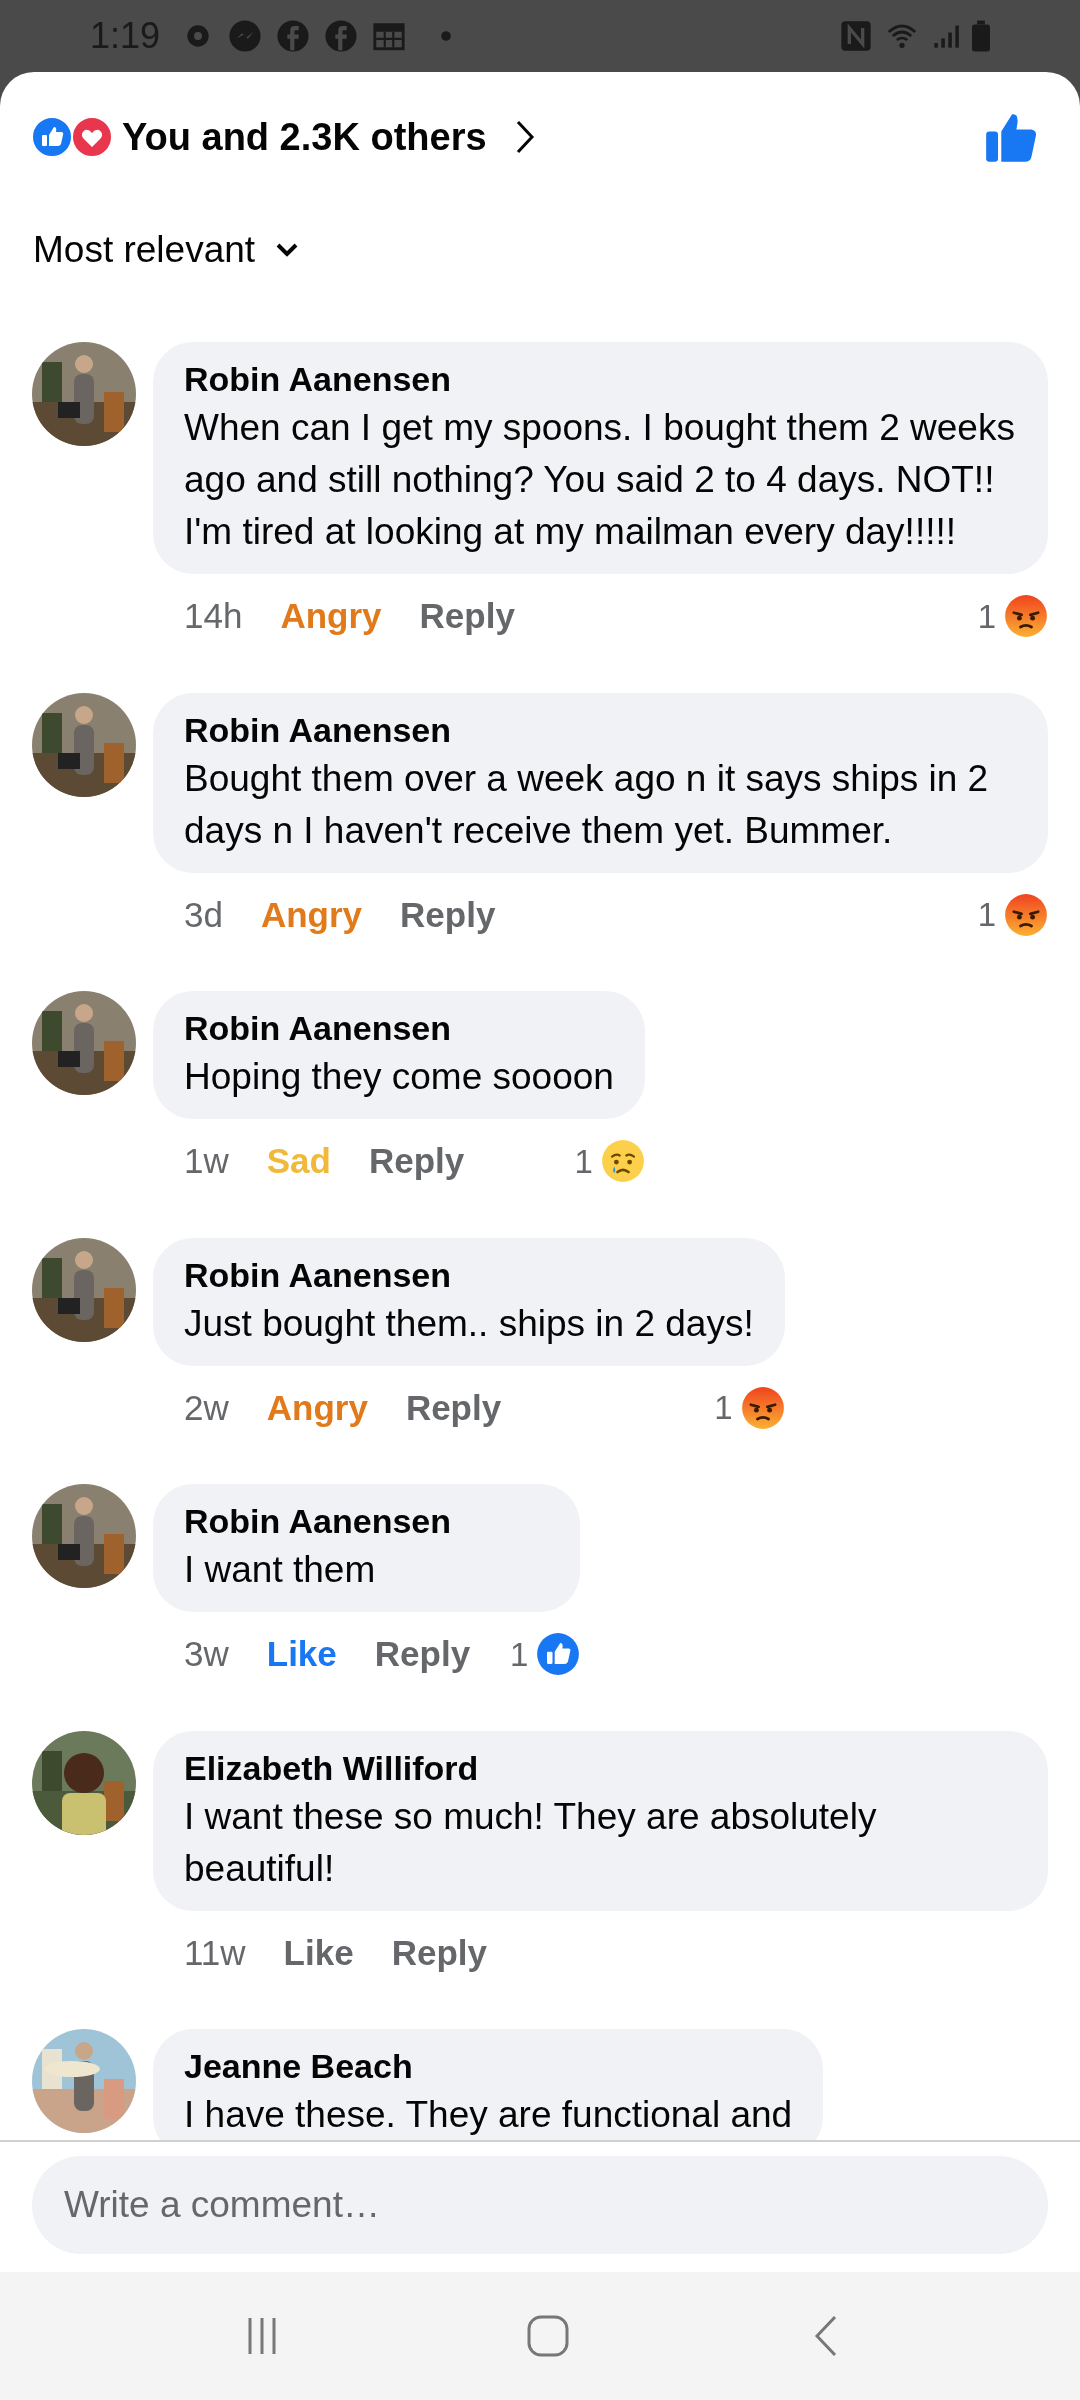 This screenshot has height=2400, width=1080. Describe the element at coordinates (166, 250) in the screenshot. I see `sort-dropdown: Most relevant` at that location.